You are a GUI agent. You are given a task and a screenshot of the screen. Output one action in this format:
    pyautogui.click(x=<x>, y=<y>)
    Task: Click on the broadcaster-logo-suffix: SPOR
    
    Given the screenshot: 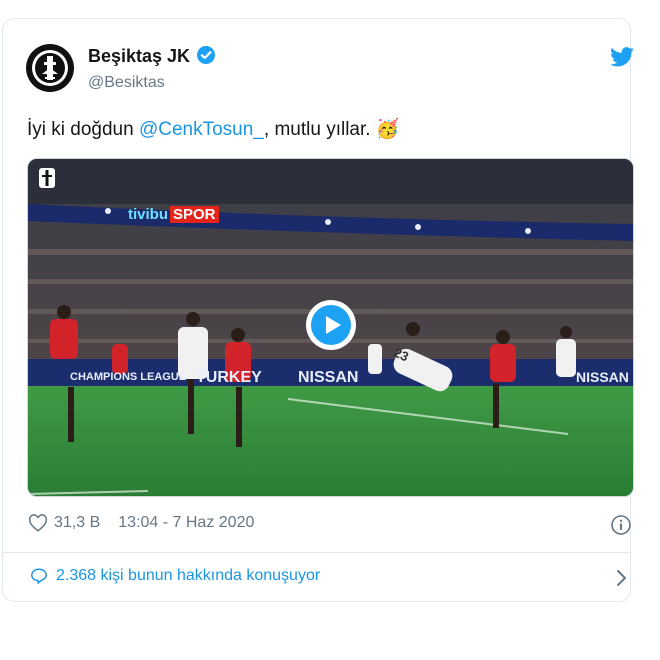 What is the action you would take?
    pyautogui.click(x=194, y=214)
    